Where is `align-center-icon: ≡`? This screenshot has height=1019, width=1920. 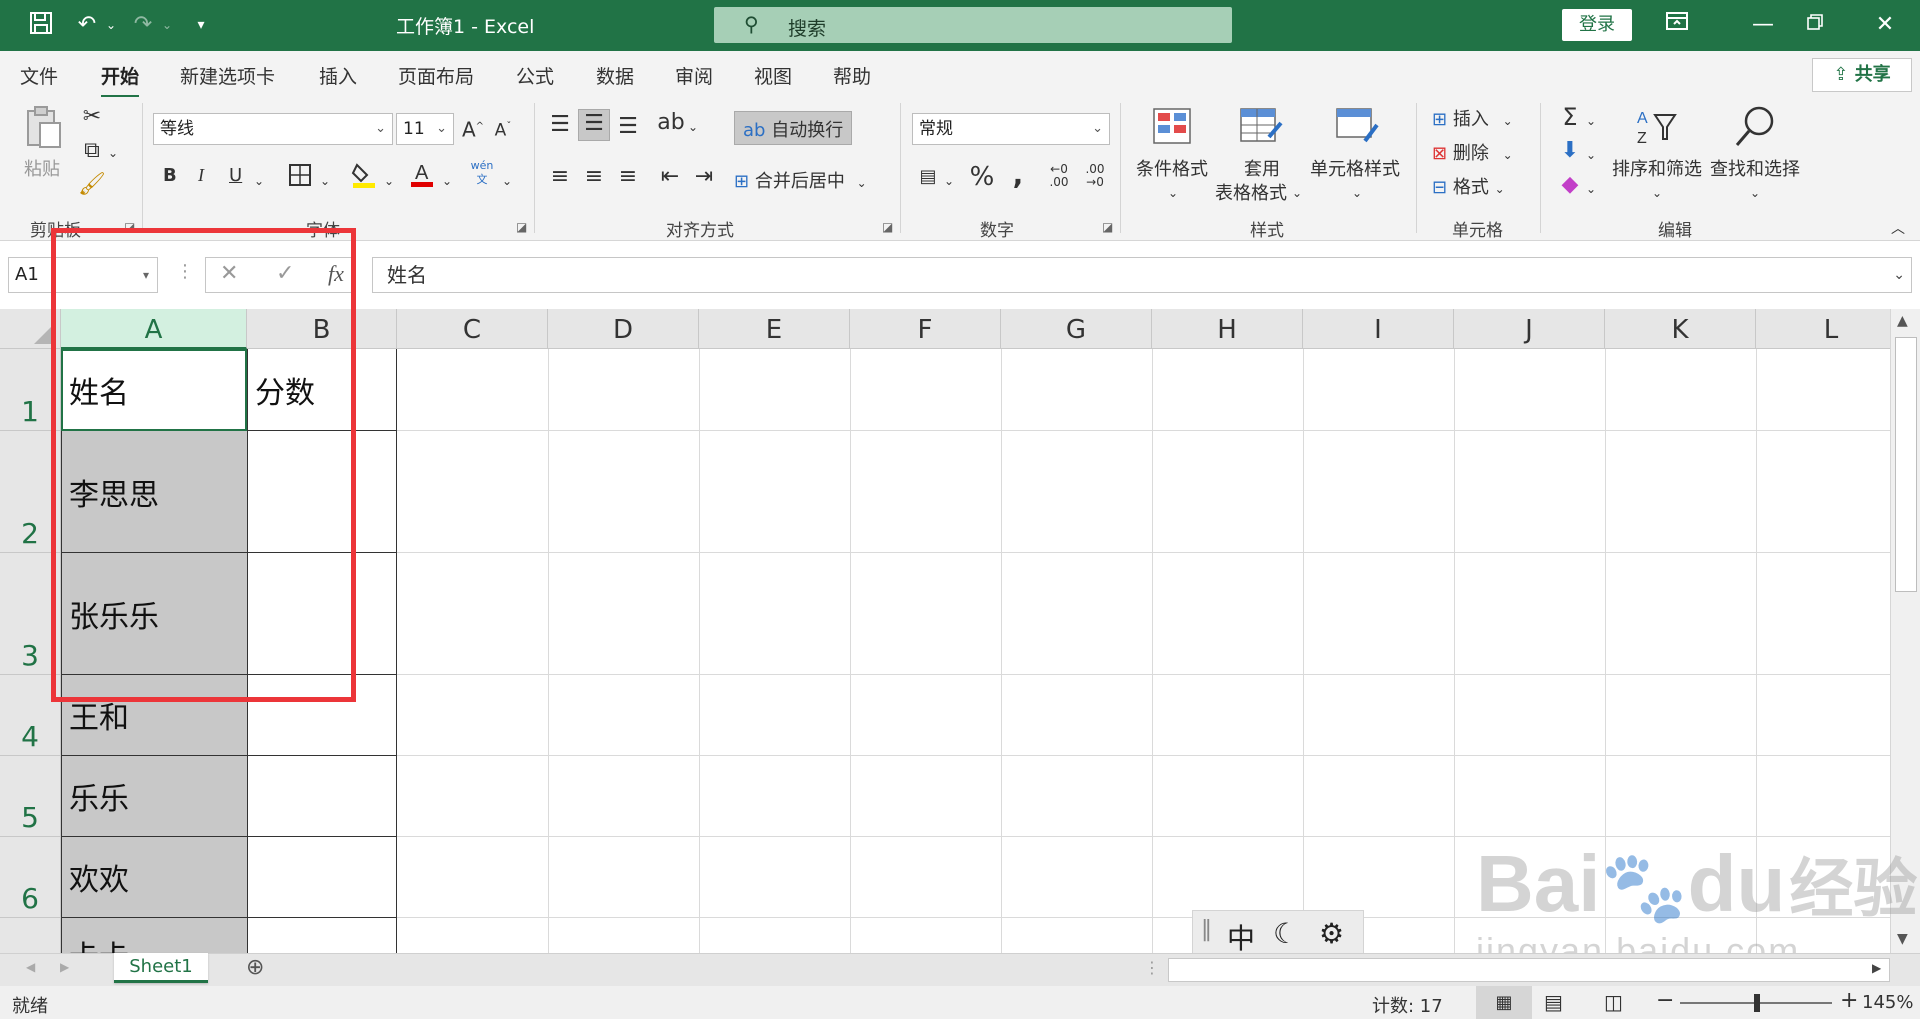
align-center-icon: ≡ is located at coordinates (594, 177).